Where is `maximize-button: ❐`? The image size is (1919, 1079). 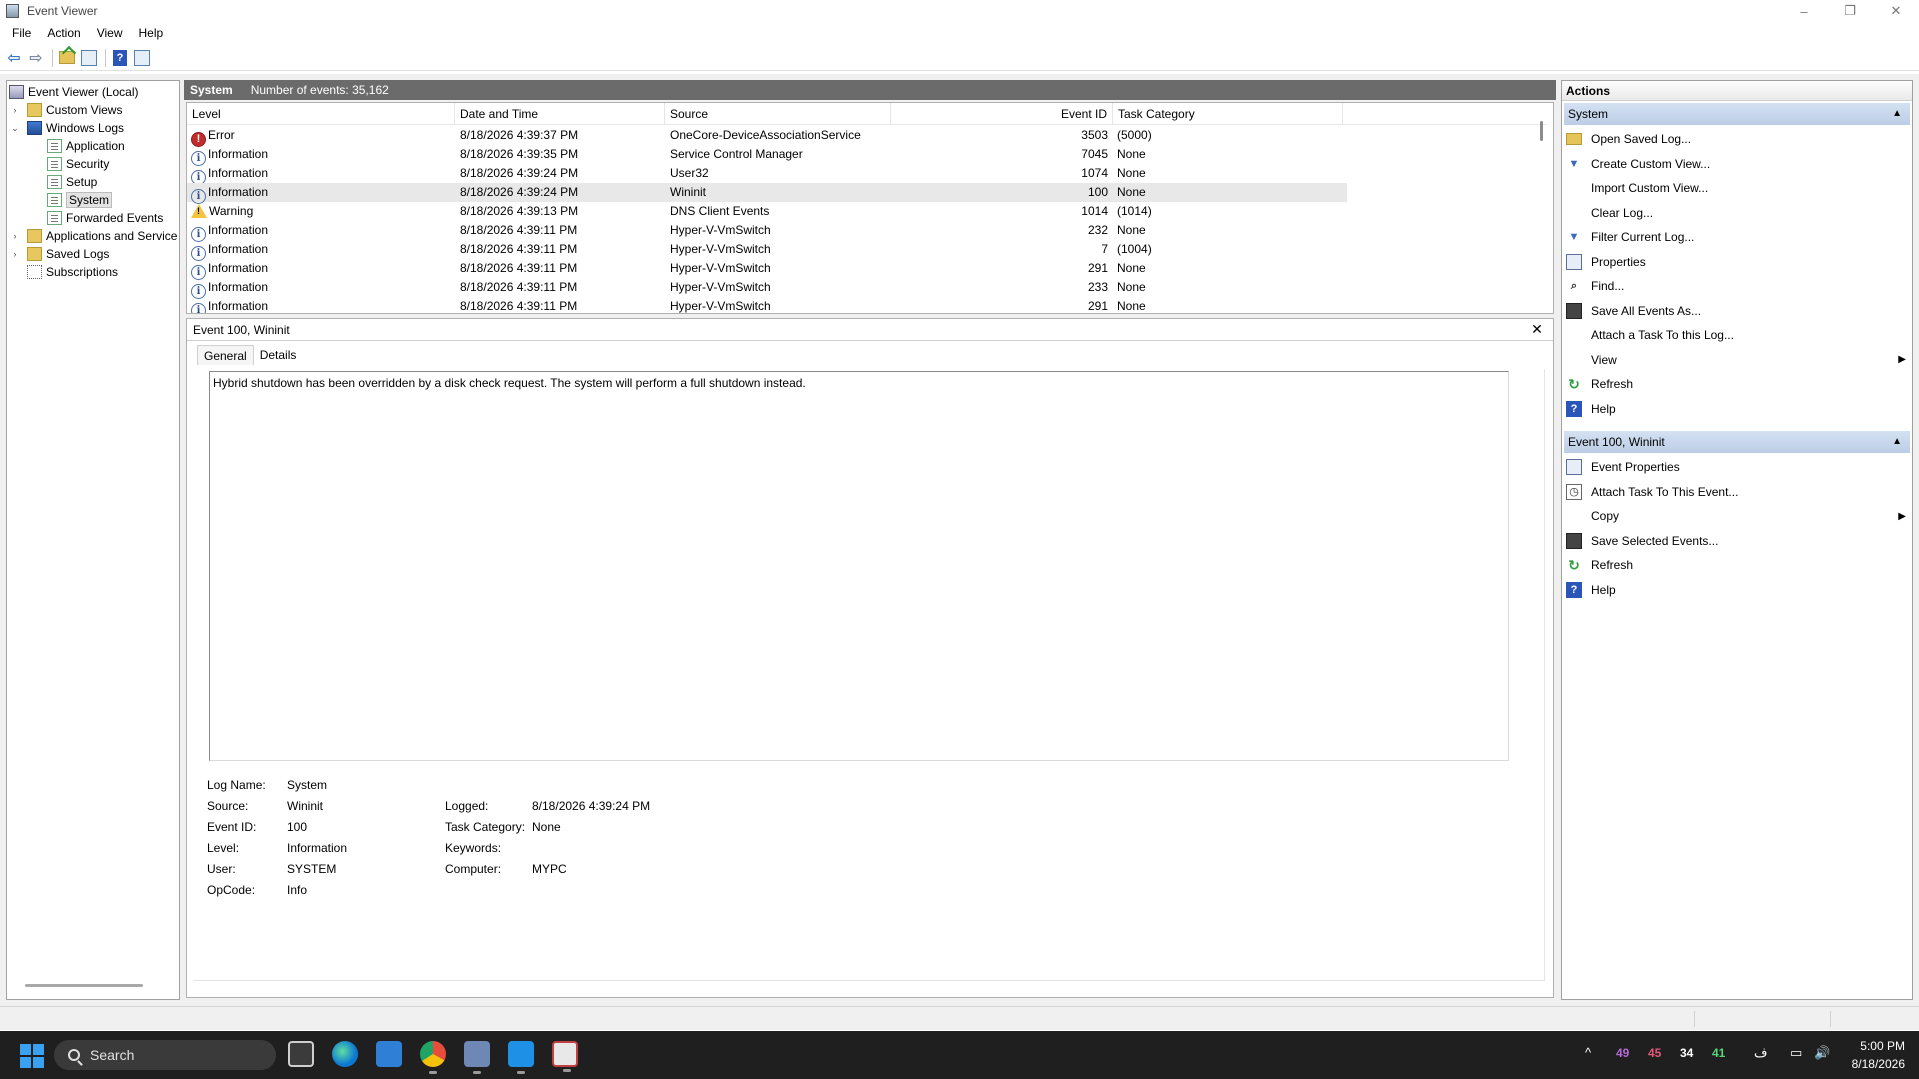 maximize-button: ❐ is located at coordinates (1850, 11).